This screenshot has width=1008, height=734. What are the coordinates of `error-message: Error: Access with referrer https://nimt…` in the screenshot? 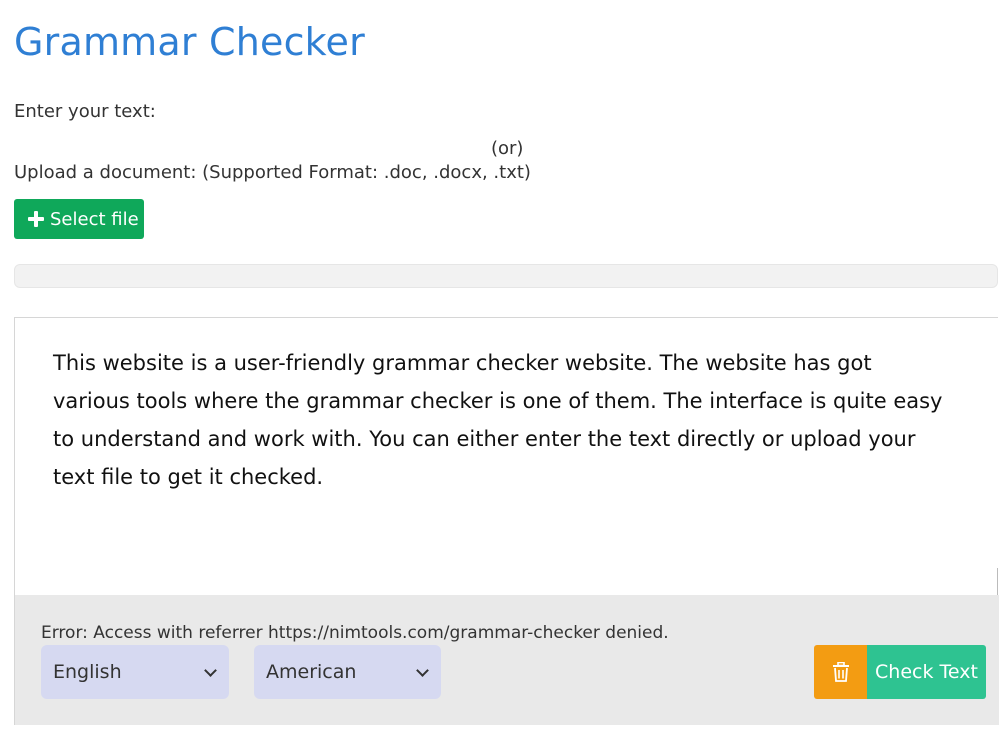 It's located at (355, 633).